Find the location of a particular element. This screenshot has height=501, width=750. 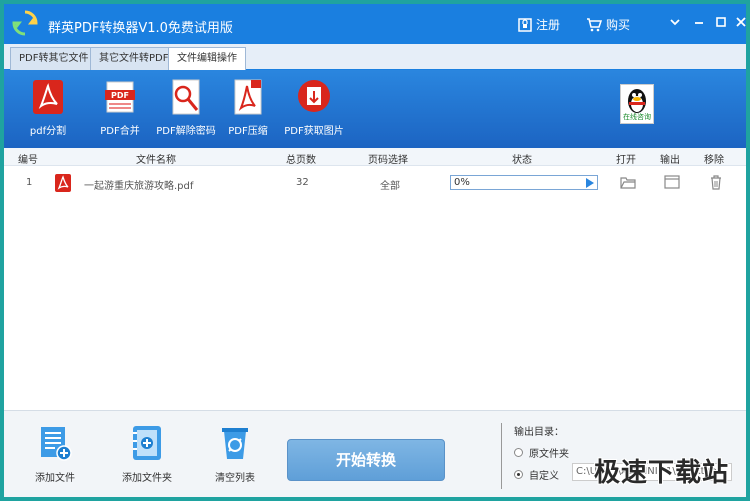

pdf-split-label: pdf分割 is located at coordinates (48, 131).